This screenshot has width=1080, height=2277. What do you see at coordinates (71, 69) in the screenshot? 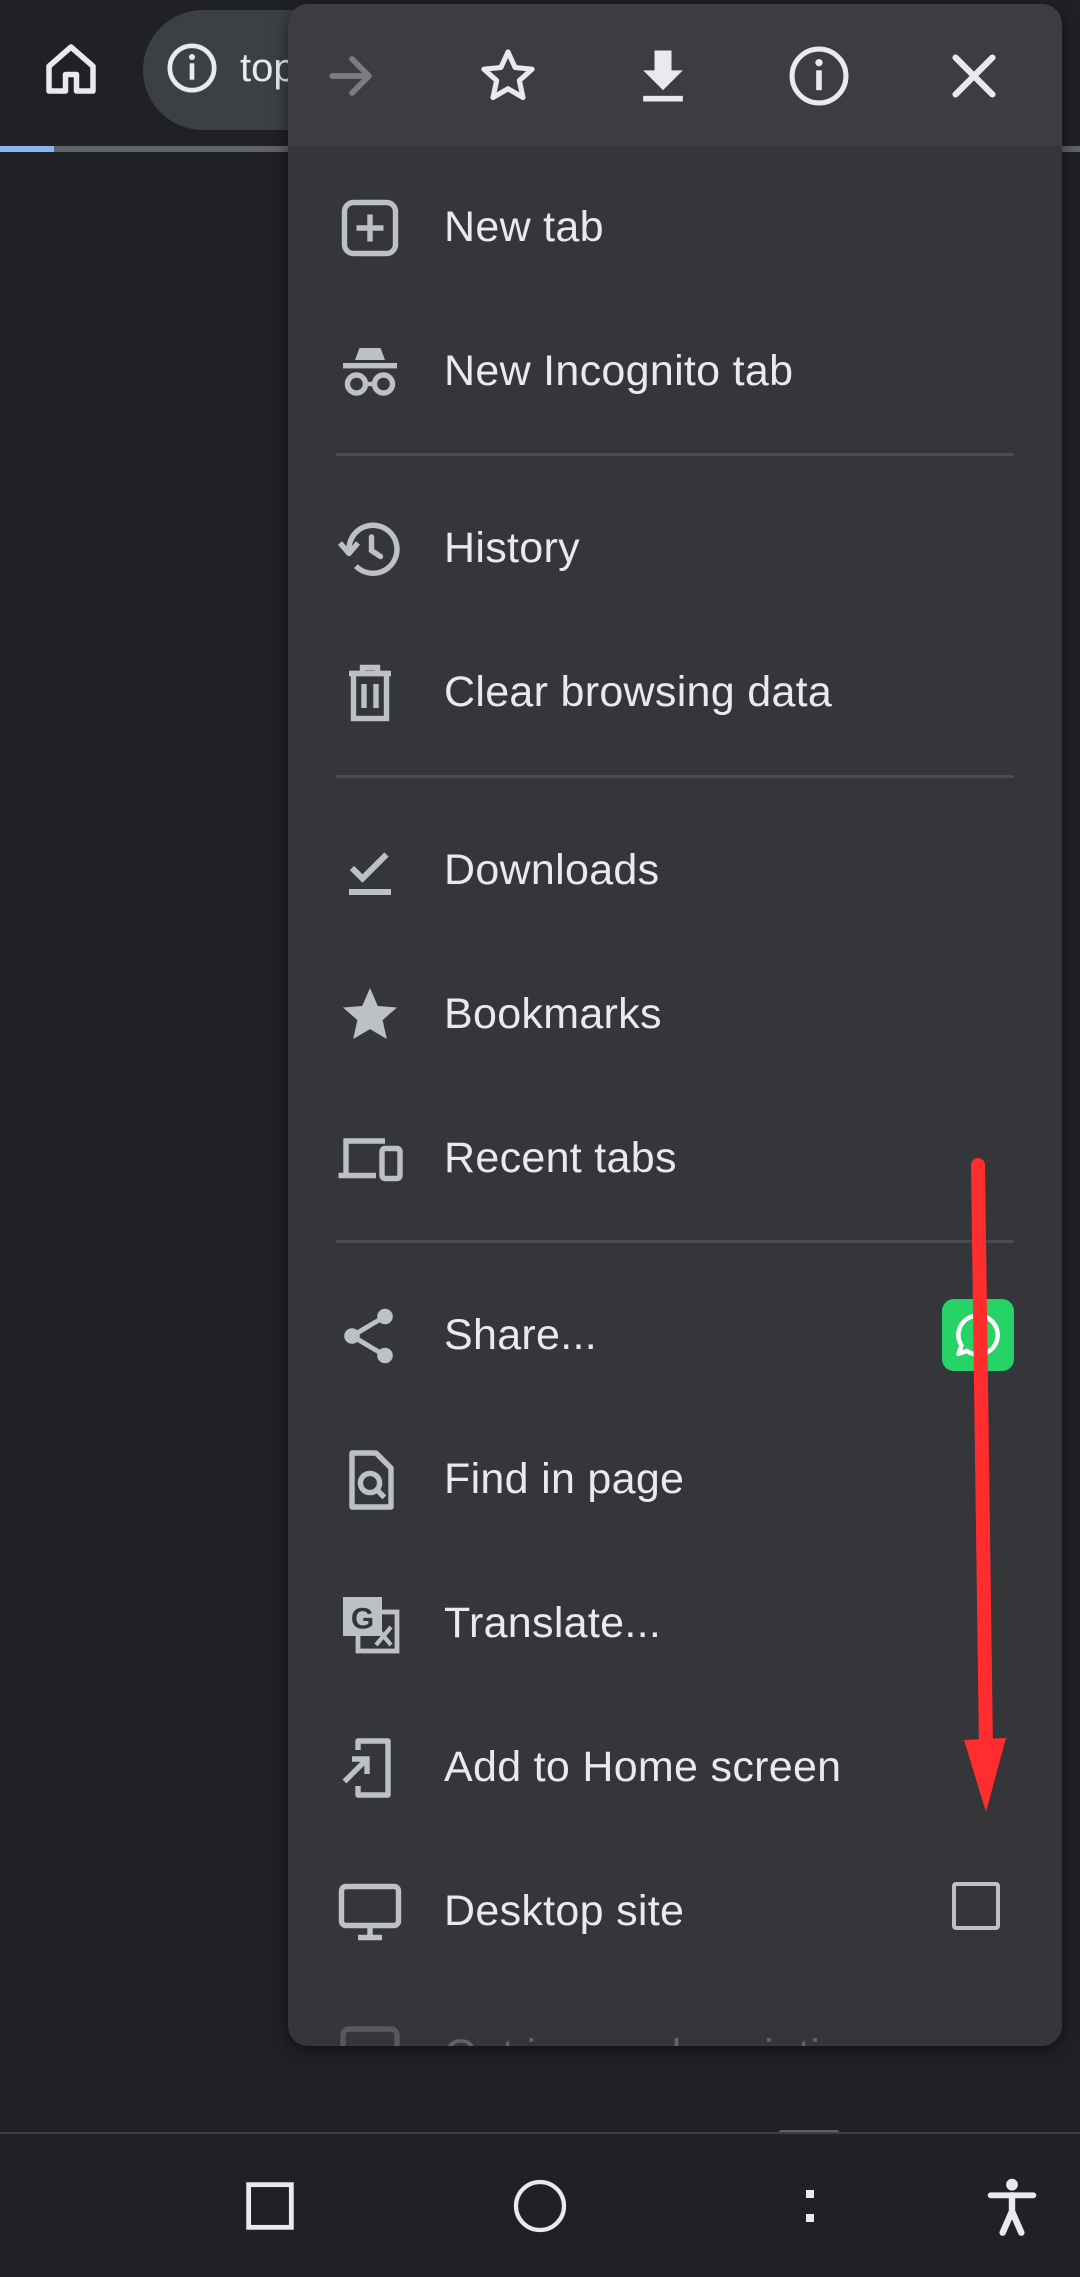
I see `home-icon` at bounding box center [71, 69].